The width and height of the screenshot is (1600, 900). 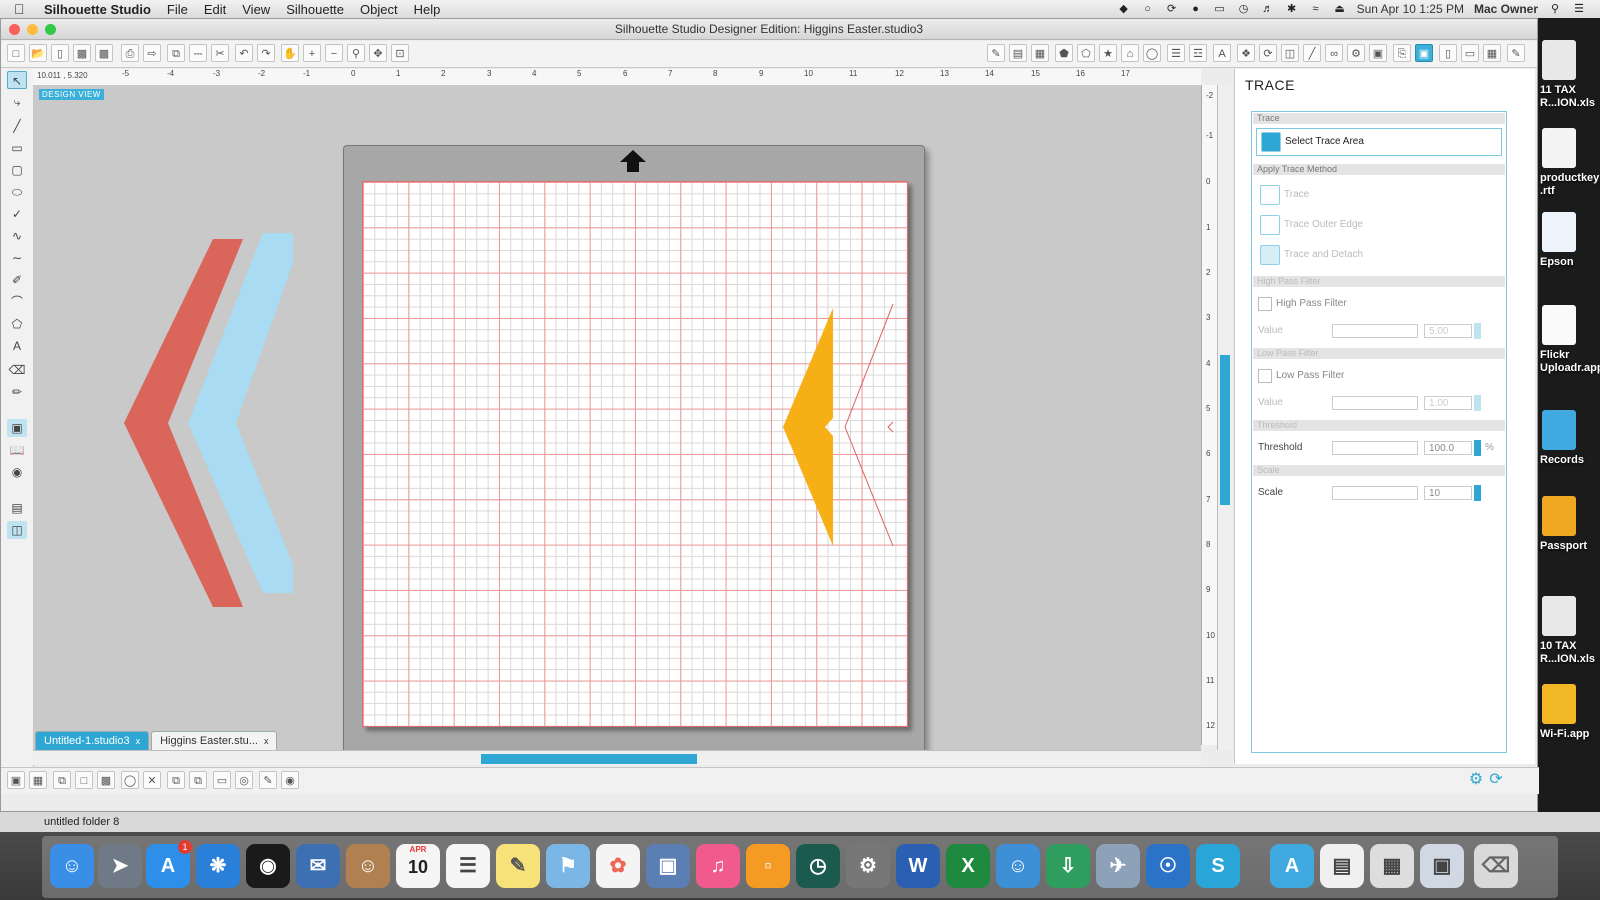 I want to click on pixscan-icon: ▣, so click(x=1378, y=53).